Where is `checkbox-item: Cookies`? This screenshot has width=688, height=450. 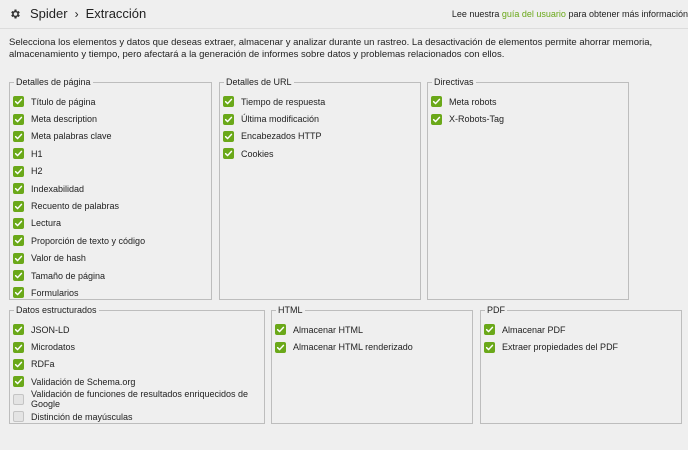 checkbox-item: Cookies is located at coordinates (274, 153).